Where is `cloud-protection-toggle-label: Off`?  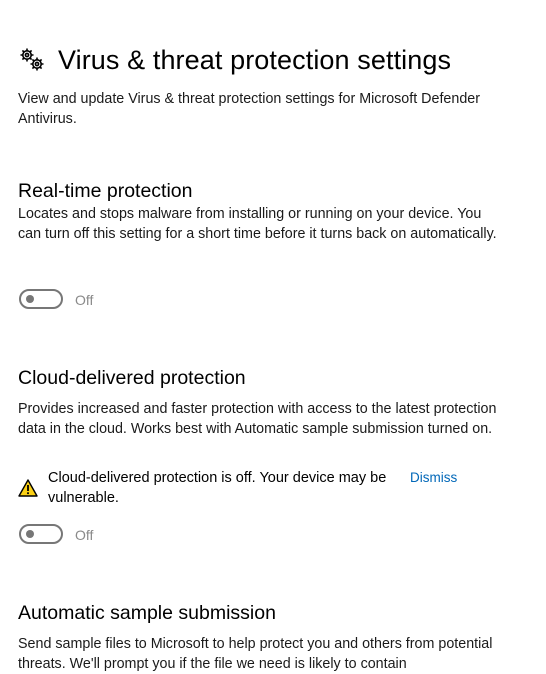
cloud-protection-toggle-label: Off is located at coordinates (84, 535).